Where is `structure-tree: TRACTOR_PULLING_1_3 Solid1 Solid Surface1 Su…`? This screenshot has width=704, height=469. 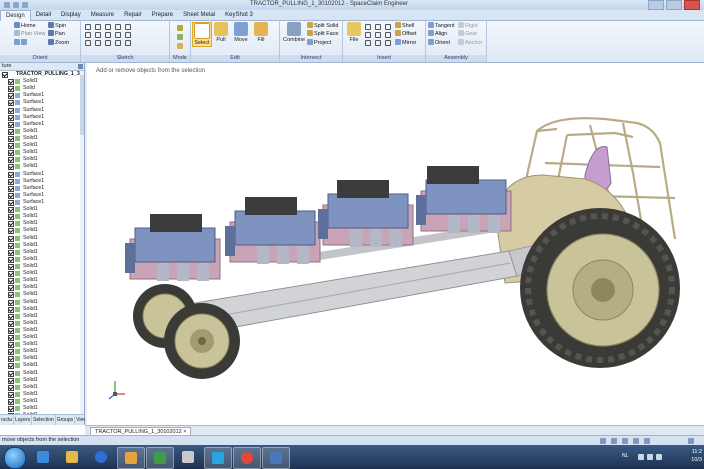
structure-tree: TRACTOR_PULLING_1_3 Solid1 Solid Surface1 Su… is located at coordinates (42, 243).